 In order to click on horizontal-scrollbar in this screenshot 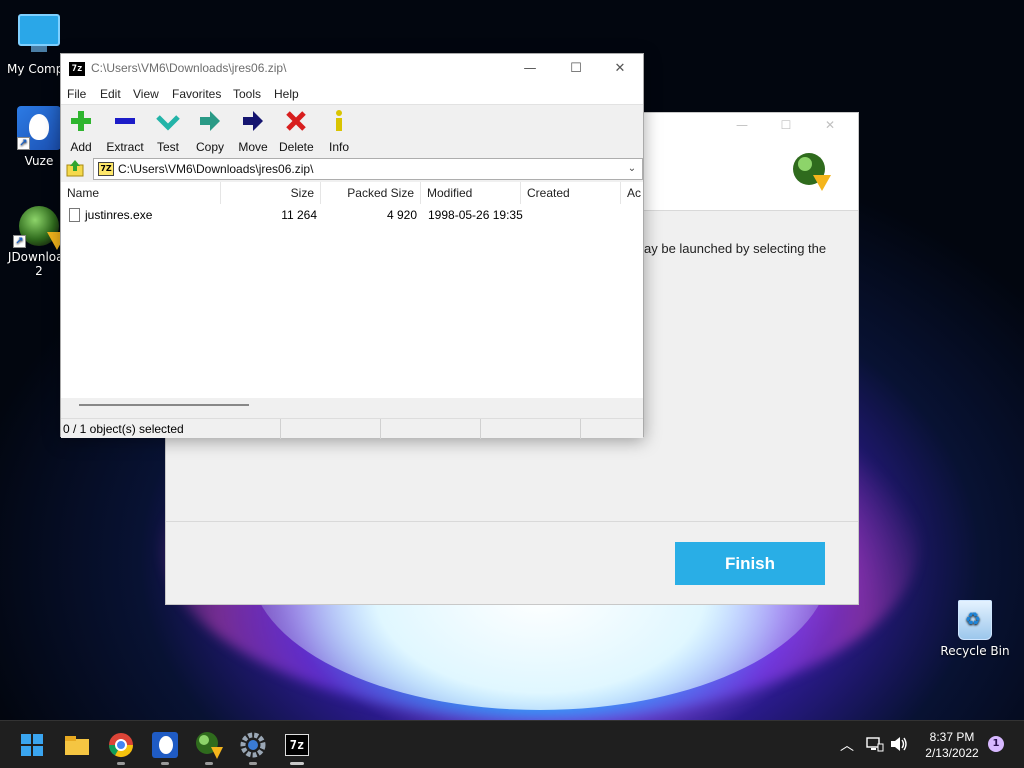, I will do `click(352, 405)`.